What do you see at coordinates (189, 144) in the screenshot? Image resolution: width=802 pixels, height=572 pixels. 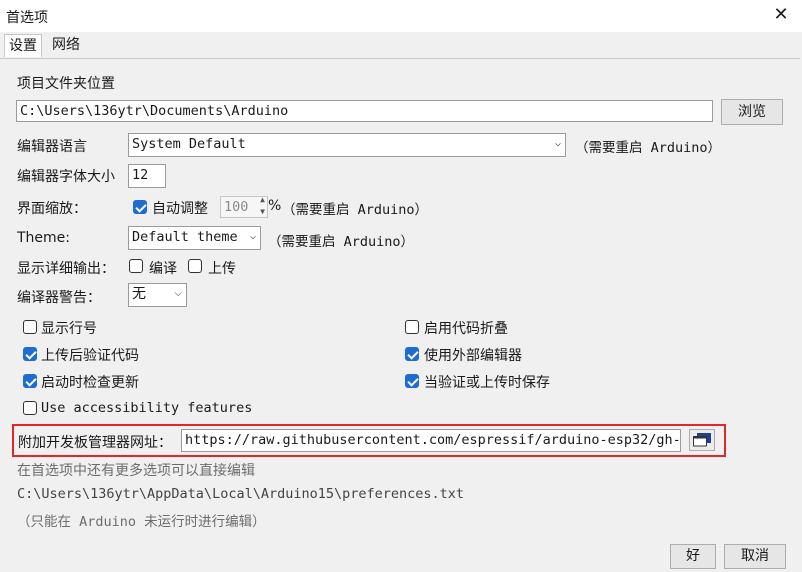 I see `editor-language-value: System Default` at bounding box center [189, 144].